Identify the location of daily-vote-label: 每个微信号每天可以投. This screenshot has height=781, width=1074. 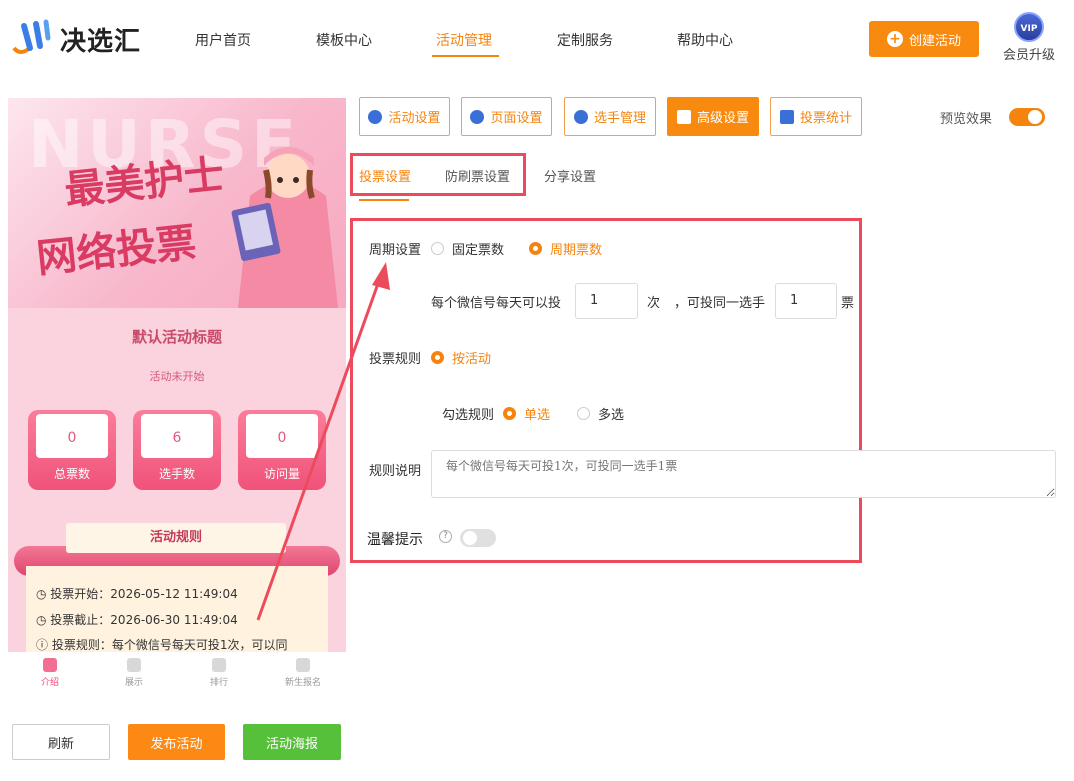
(496, 303).